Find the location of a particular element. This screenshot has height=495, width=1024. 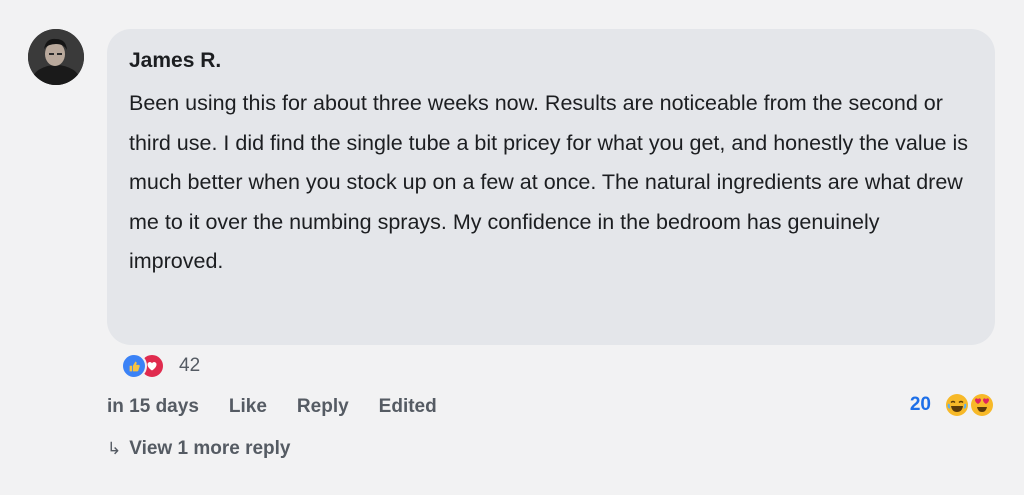

reply-arrow-icon: ↳ is located at coordinates (114, 448).